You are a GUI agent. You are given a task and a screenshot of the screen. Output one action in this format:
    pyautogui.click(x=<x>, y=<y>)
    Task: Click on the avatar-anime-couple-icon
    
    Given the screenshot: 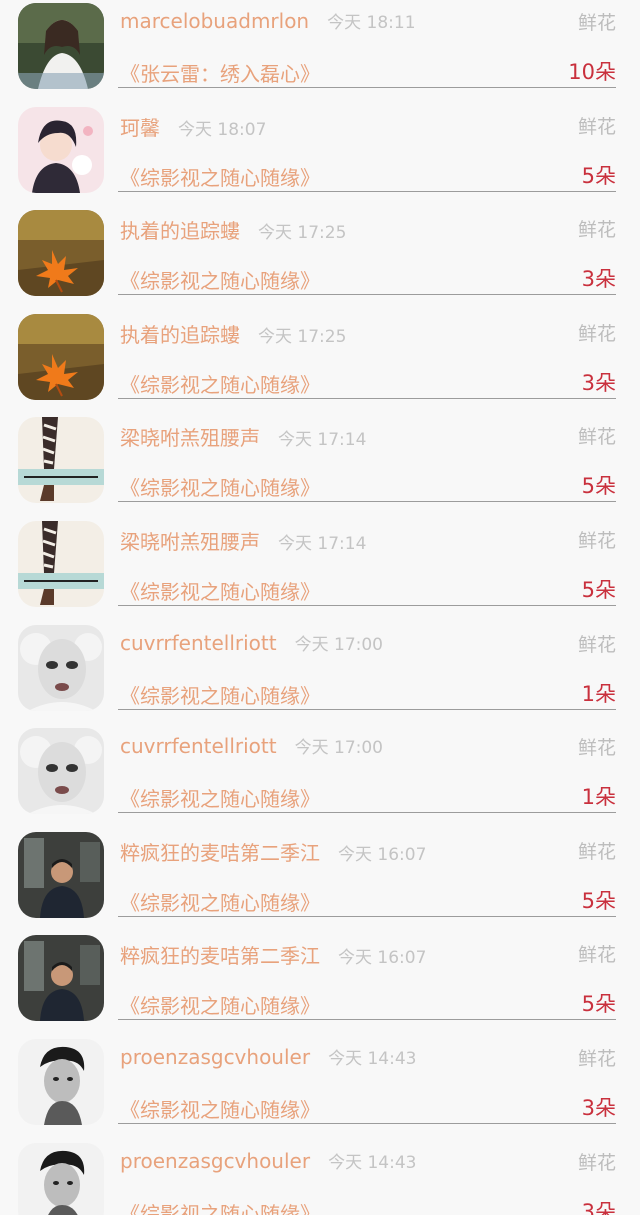 What is the action you would take?
    pyautogui.click(x=61, y=149)
    